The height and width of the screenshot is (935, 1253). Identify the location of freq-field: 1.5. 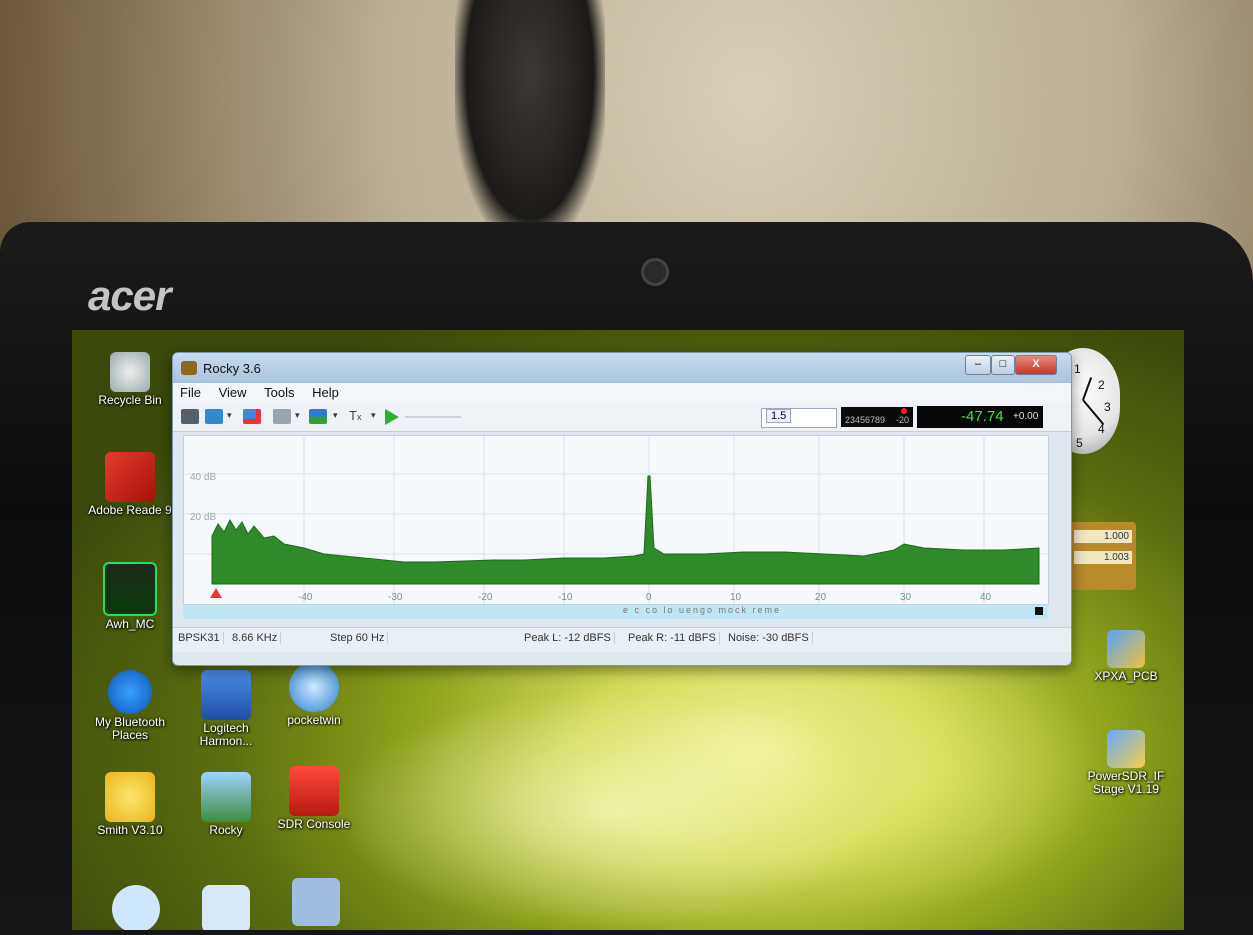
(799, 418).